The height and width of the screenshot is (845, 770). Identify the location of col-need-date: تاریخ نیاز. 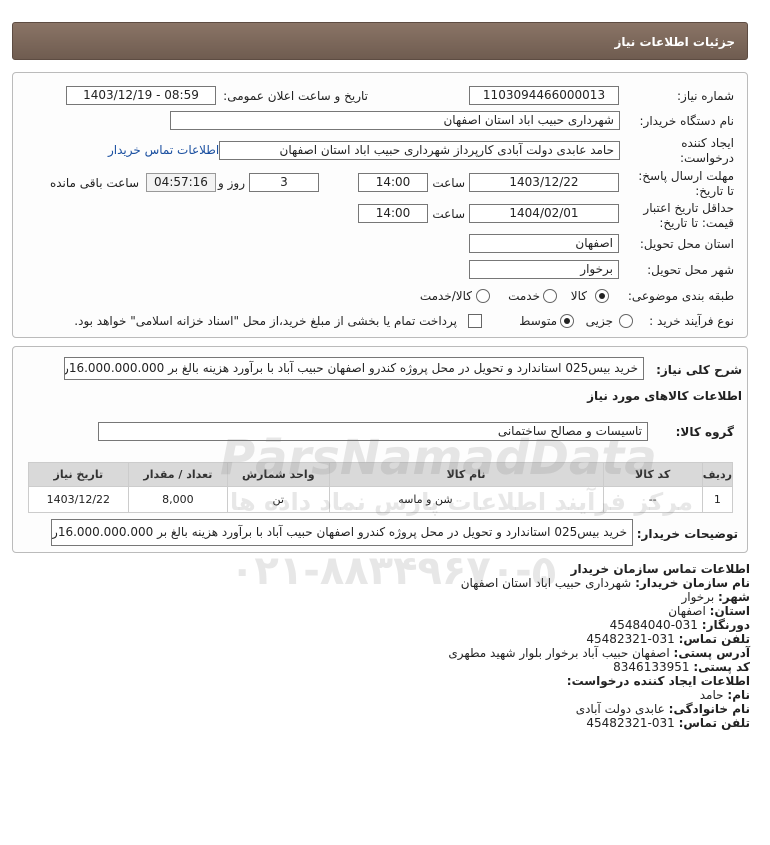
(78, 474).